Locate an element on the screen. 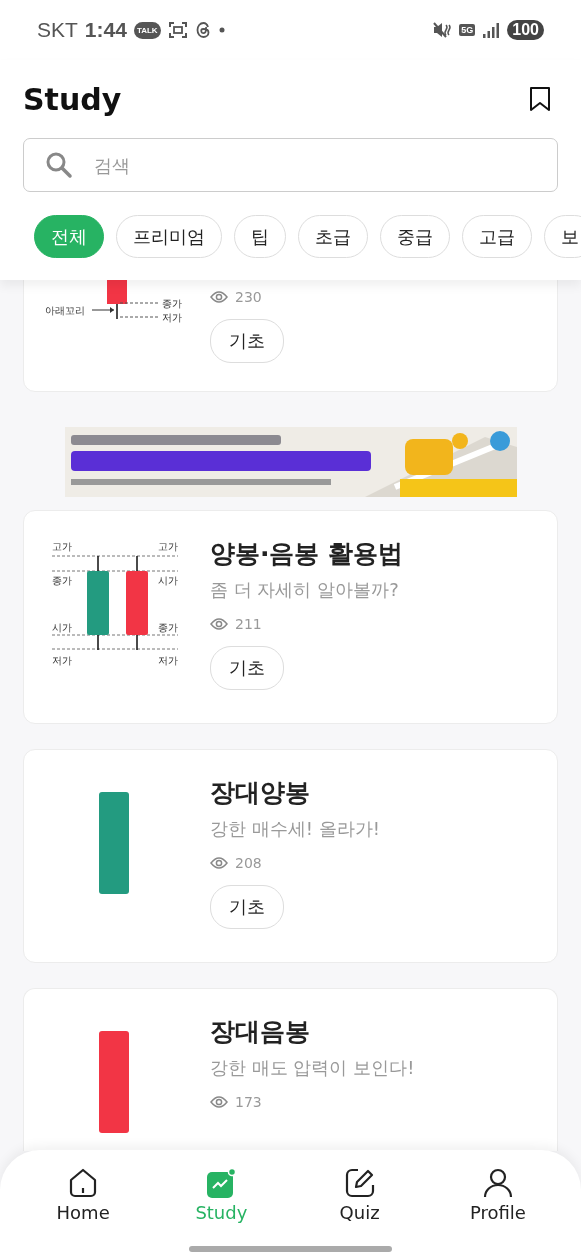 The width and height of the screenshot is (581, 1260). candlestick-drawing: 고가 종가 시가 저가 고가 시가 종가 저가 is located at coordinates (114, 602).